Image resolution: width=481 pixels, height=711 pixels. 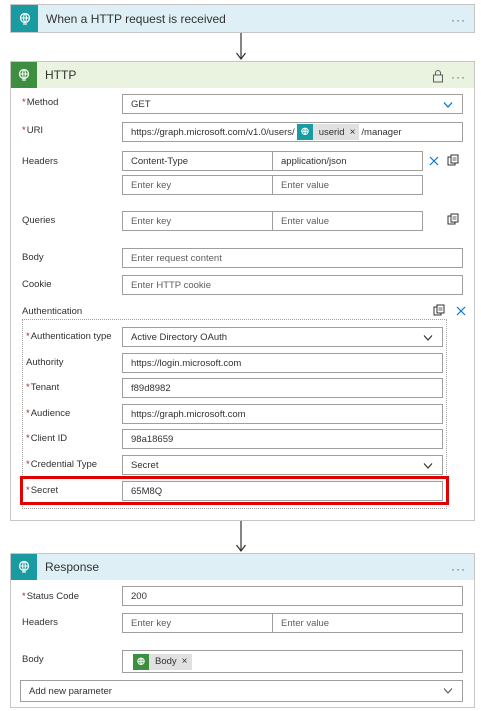 What do you see at coordinates (292, 661) in the screenshot?
I see `response-body-input: Body ×` at bounding box center [292, 661].